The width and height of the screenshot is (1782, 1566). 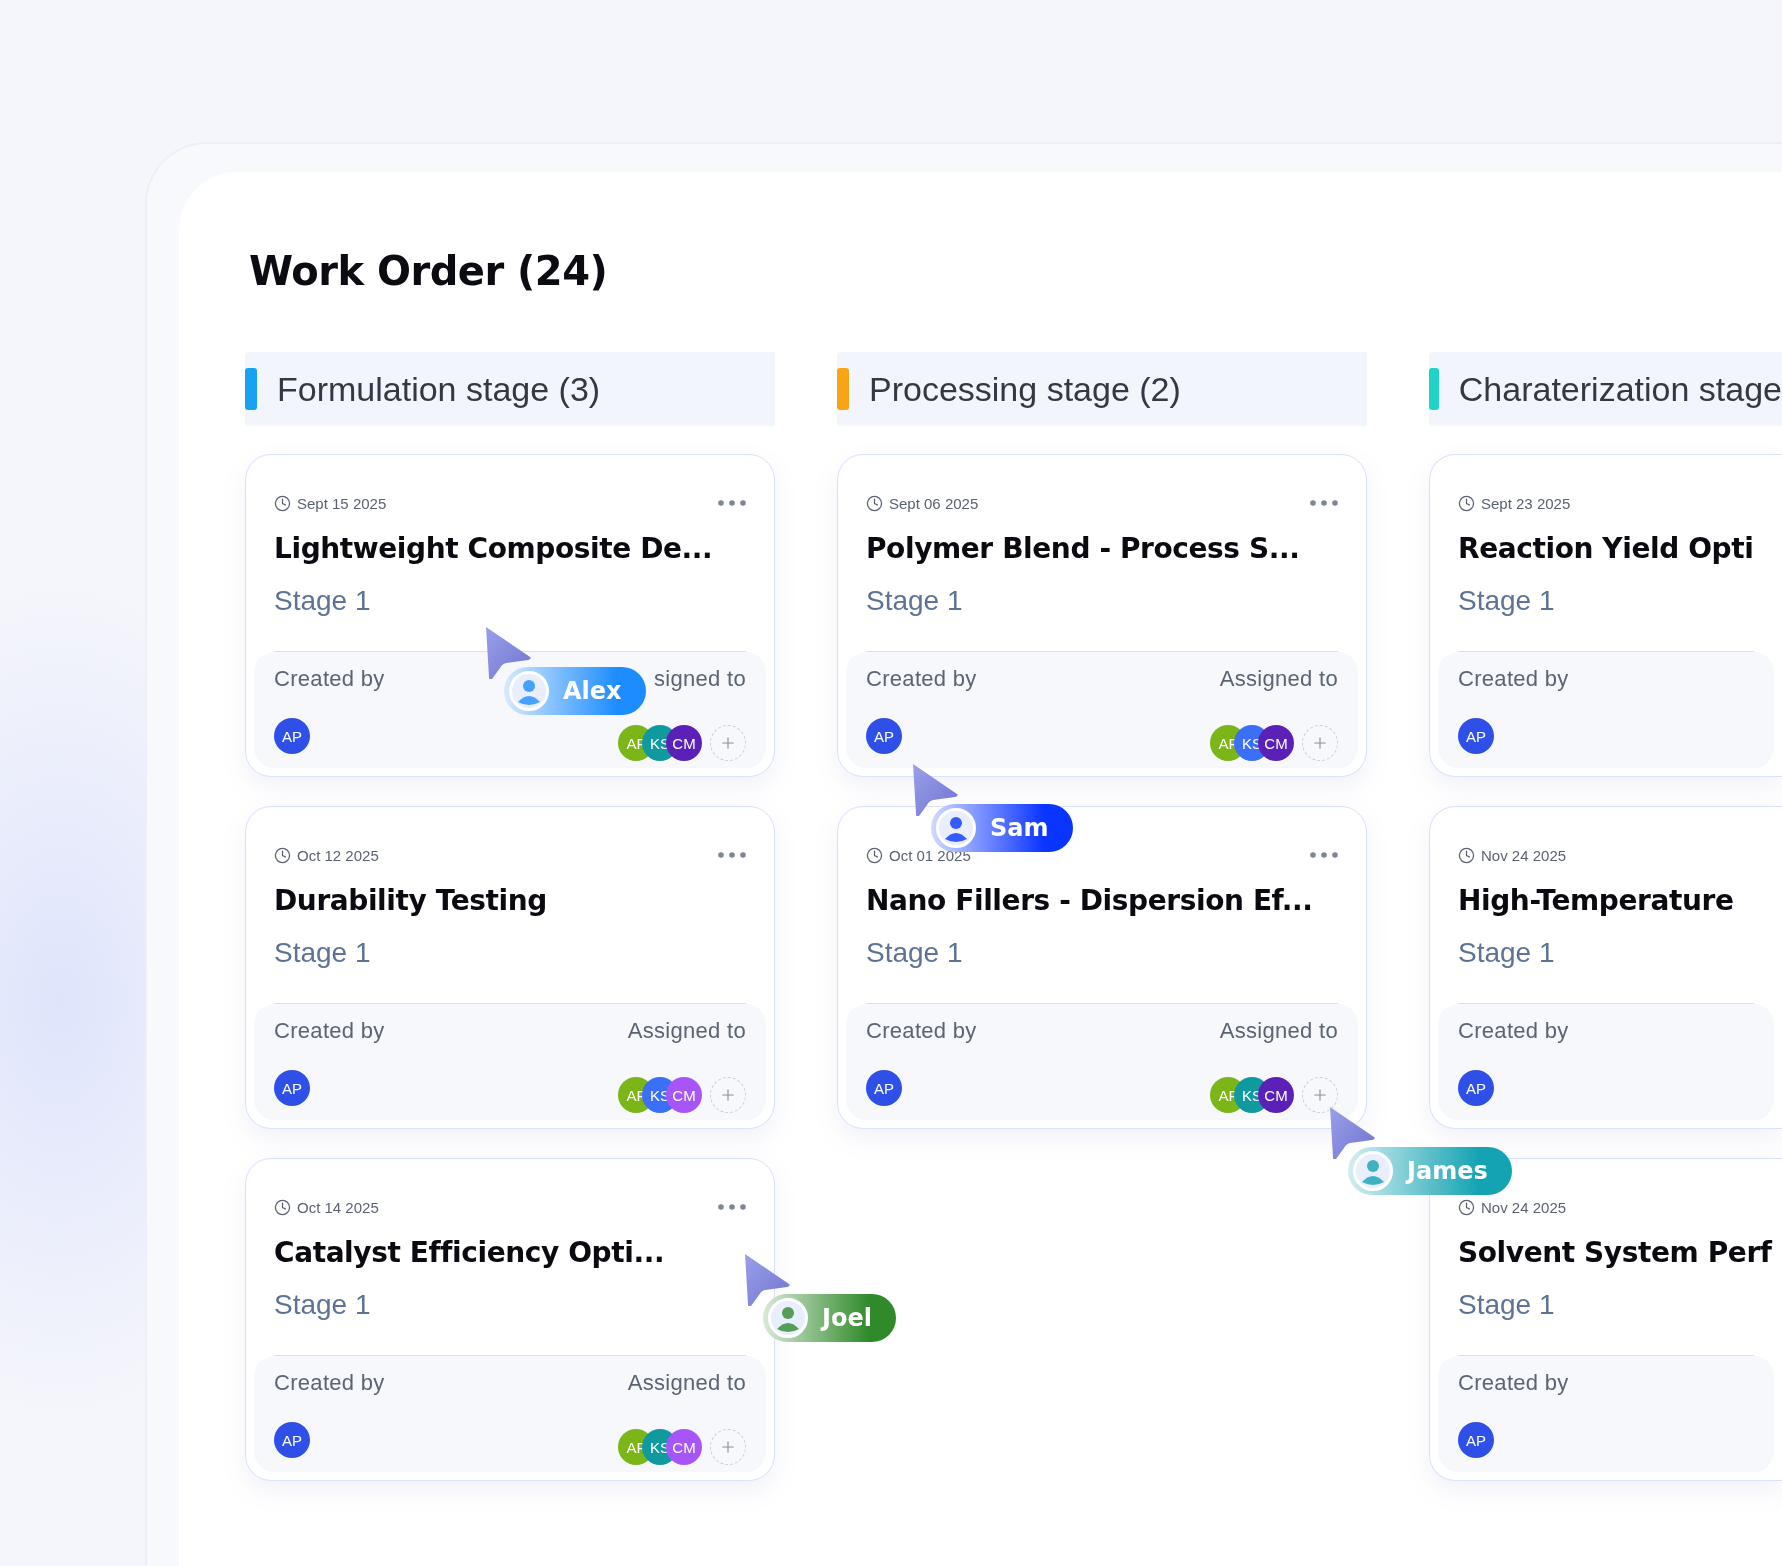 I want to click on work-order-card: Nov 24 2025 High-Temperature Stage 1 Created by AP, so click(x=1605, y=967).